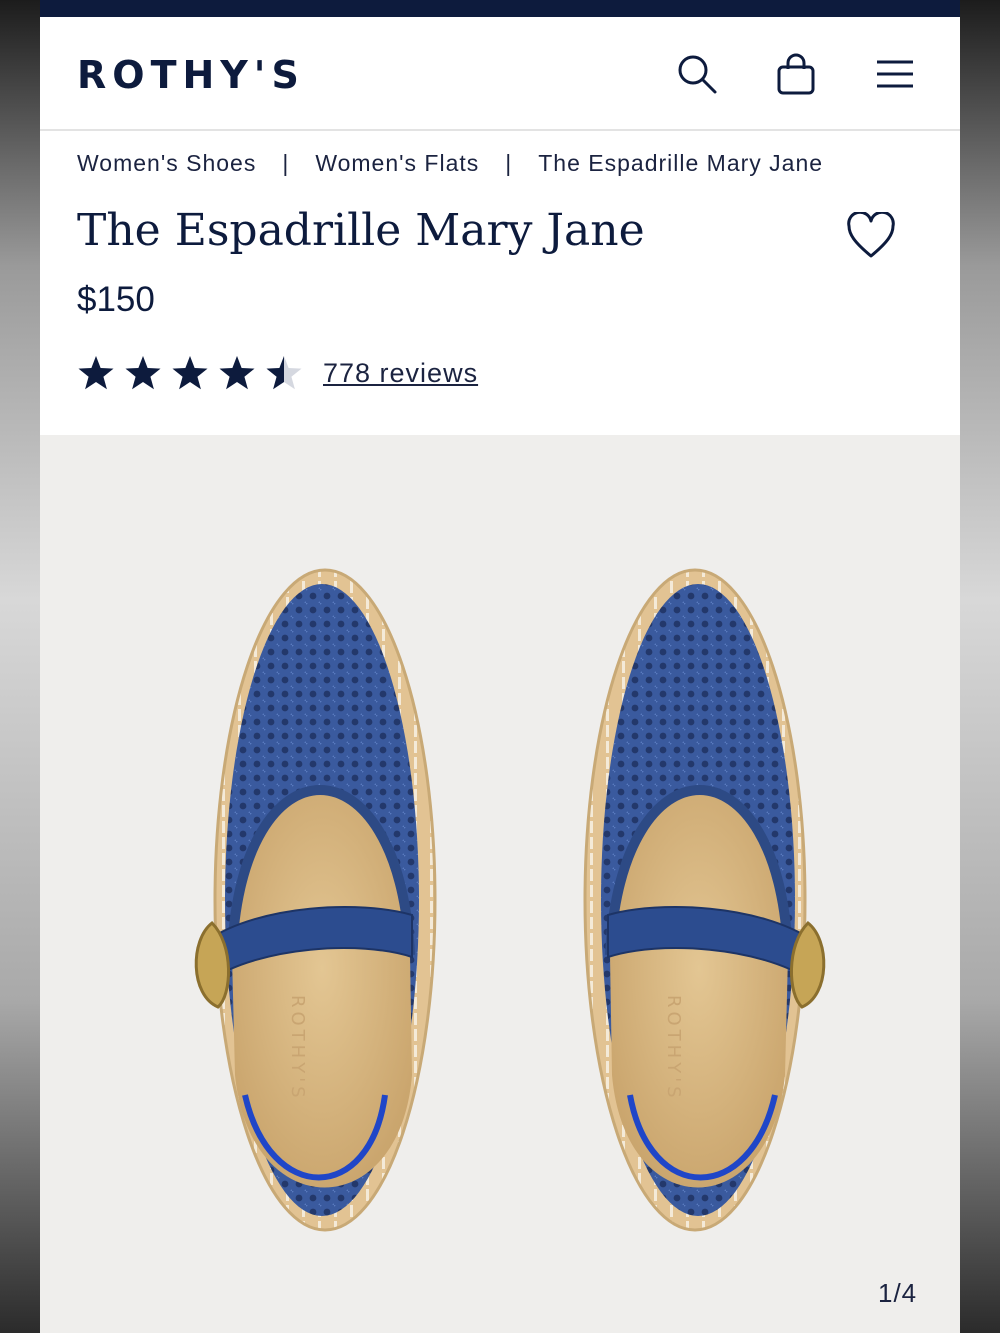  I want to click on product-title: The Espadrille Mary Jane, so click(361, 230).